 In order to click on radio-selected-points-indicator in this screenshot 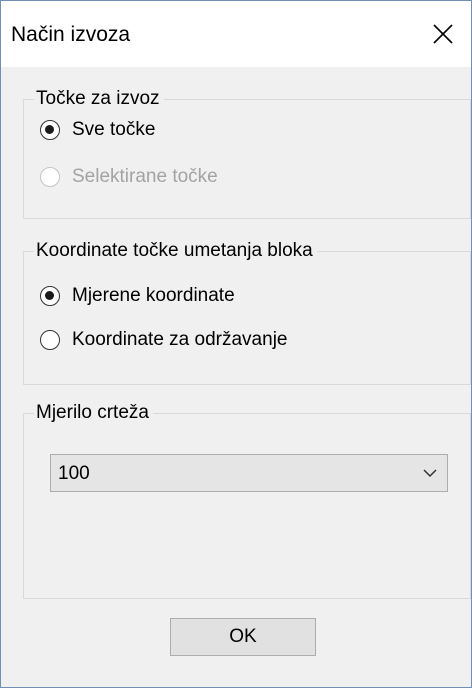, I will do `click(50, 177)`.